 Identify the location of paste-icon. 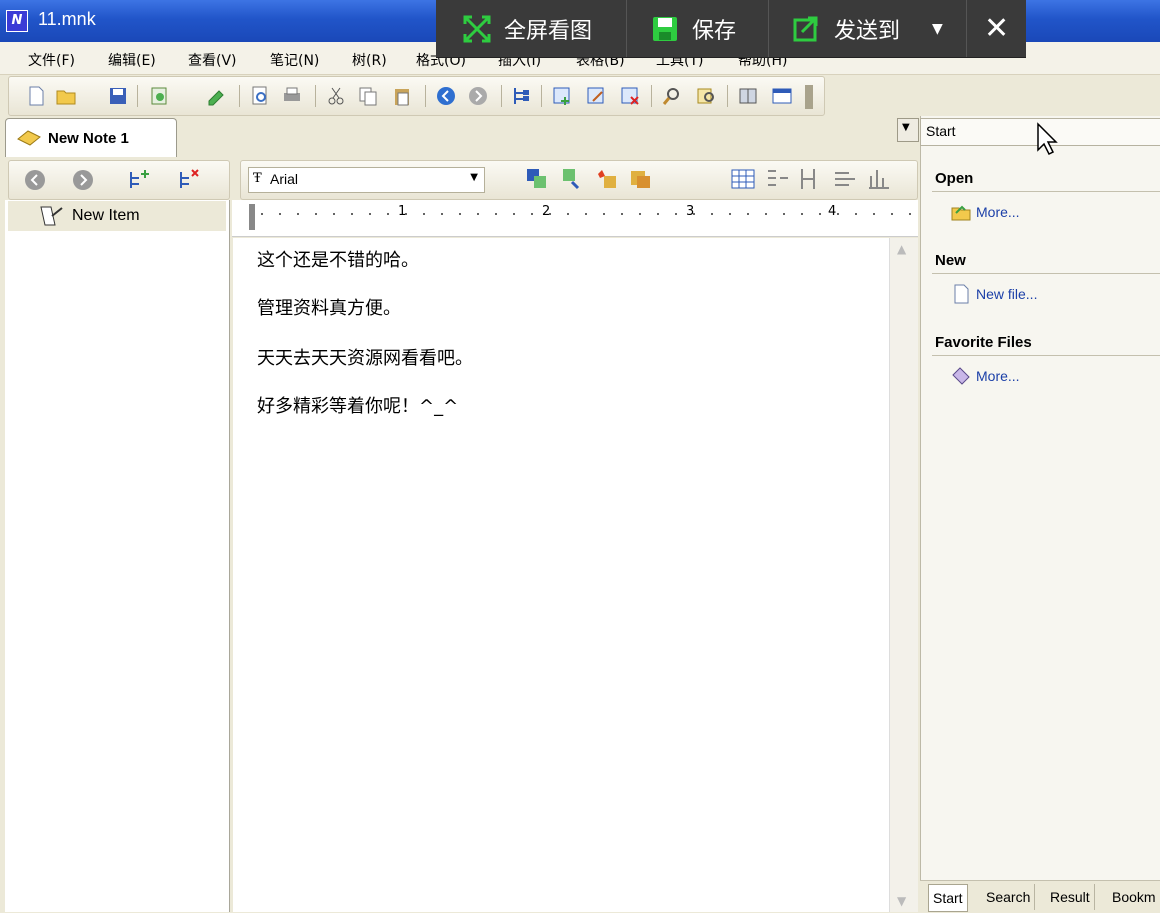
(402, 96).